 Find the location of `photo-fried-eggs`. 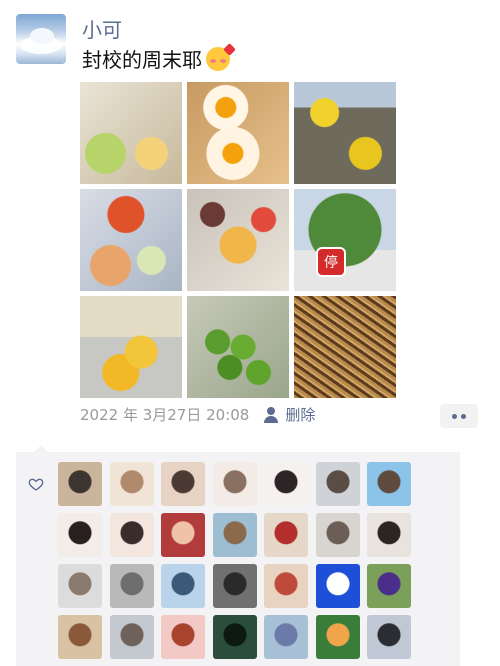

photo-fried-eggs is located at coordinates (238, 133).